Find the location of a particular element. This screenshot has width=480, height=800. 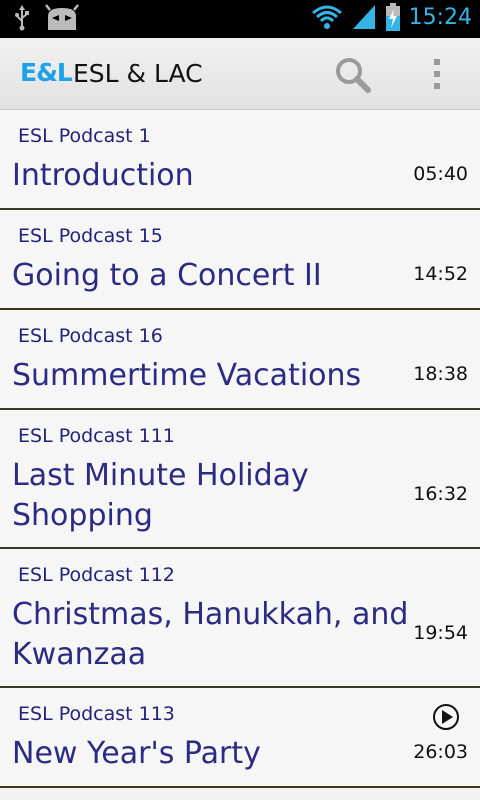

app-title: ESL & LAC is located at coordinates (138, 73).